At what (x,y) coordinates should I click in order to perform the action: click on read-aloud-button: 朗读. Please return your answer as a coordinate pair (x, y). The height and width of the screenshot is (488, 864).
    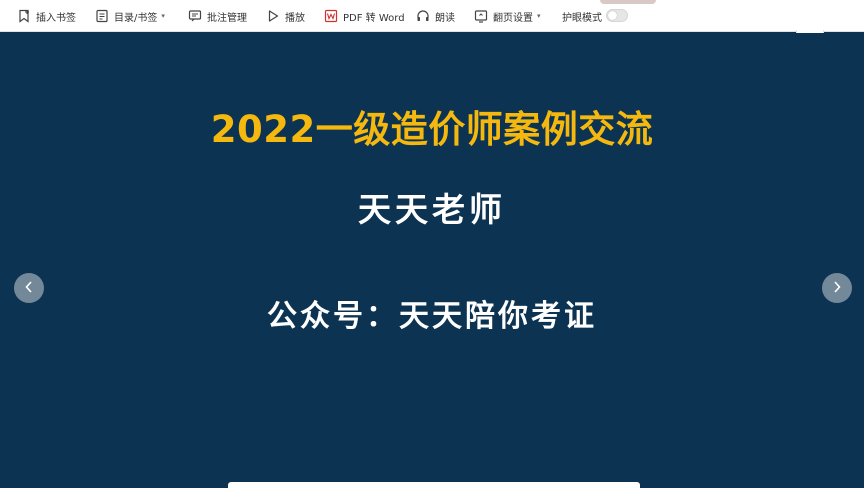
    Looking at the image, I should click on (435, 16).